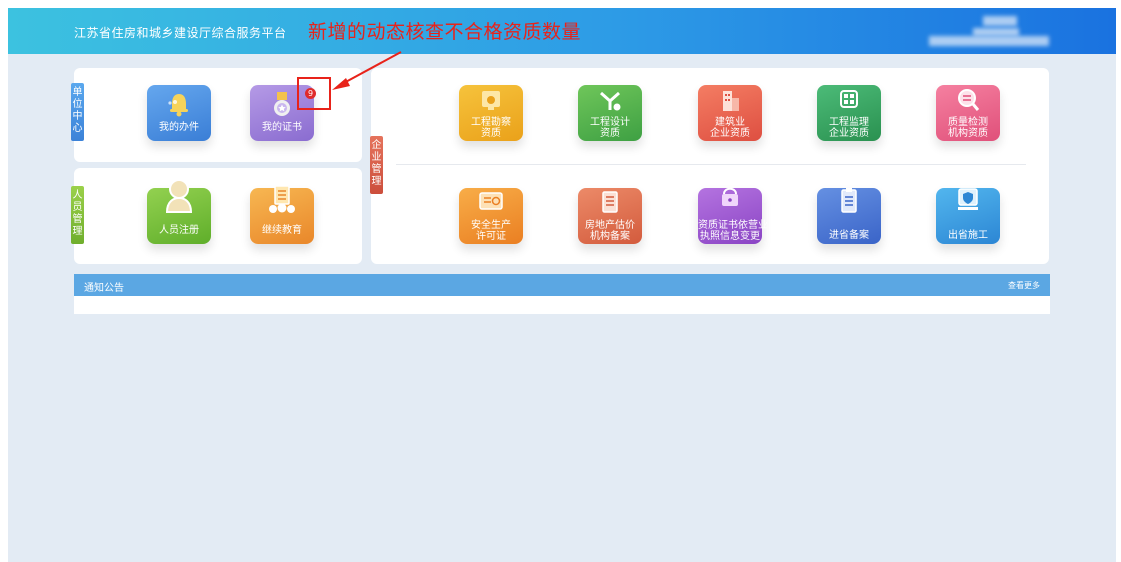 Image resolution: width=1121 pixels, height=562 pixels. I want to click on design-qualification-label: 工程设计 资质, so click(610, 128).